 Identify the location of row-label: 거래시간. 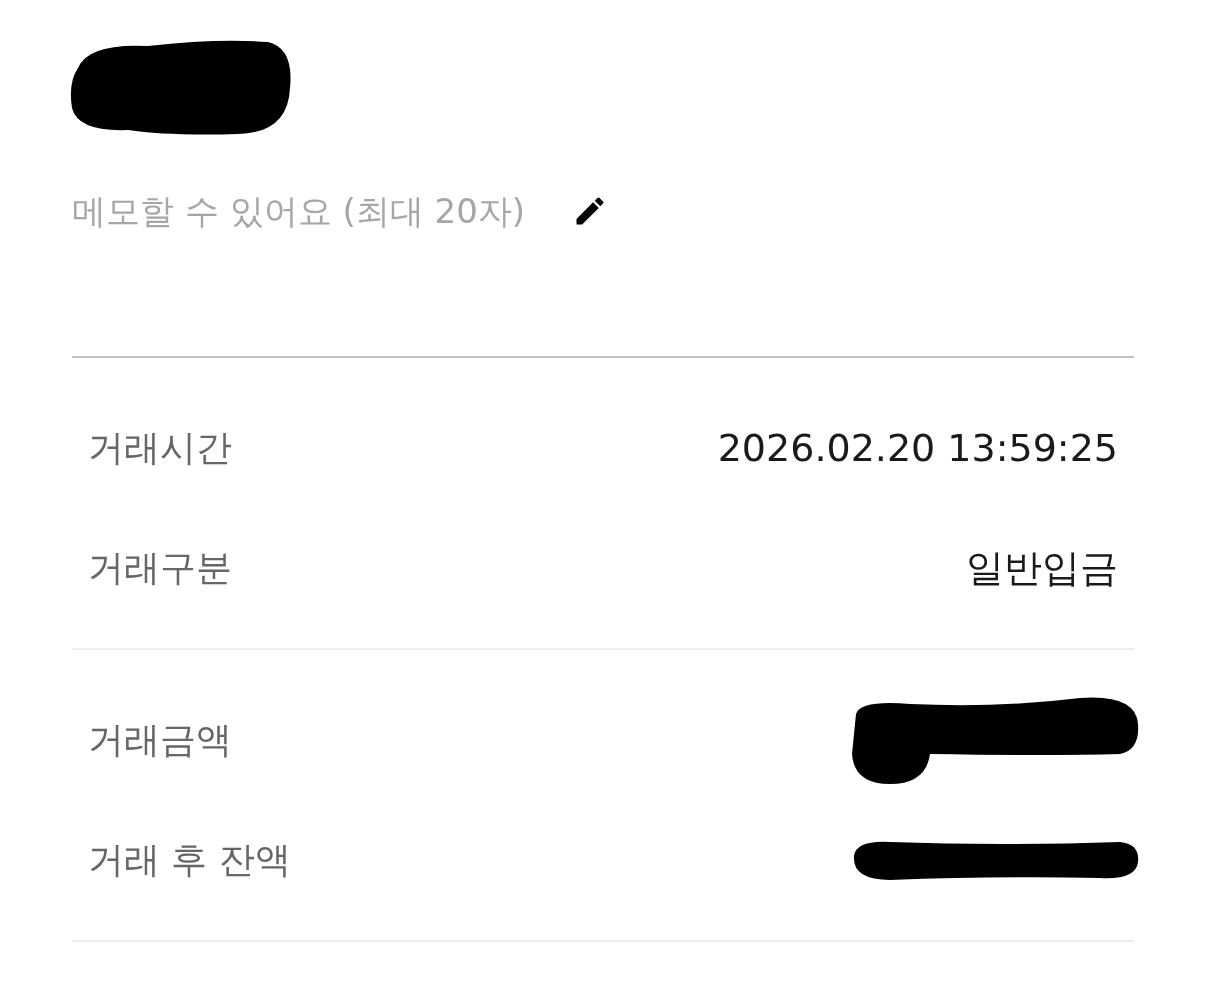
(160, 447).